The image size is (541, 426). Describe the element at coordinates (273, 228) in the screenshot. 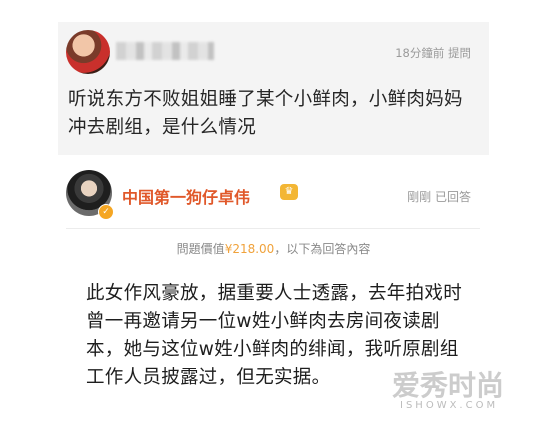

I see `divider` at that location.